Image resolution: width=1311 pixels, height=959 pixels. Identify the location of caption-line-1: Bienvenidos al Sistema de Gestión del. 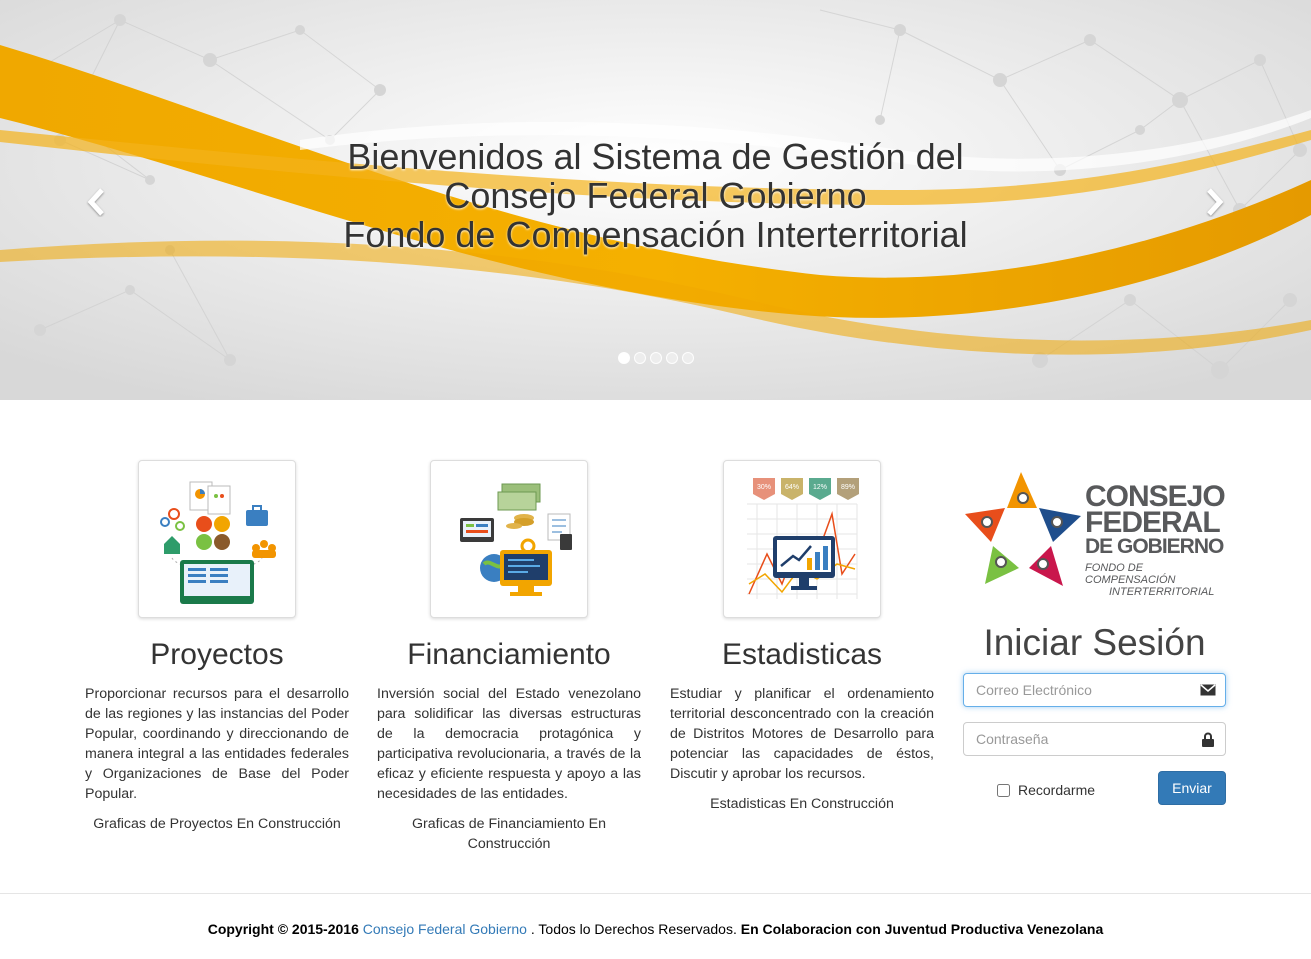
(655, 156).